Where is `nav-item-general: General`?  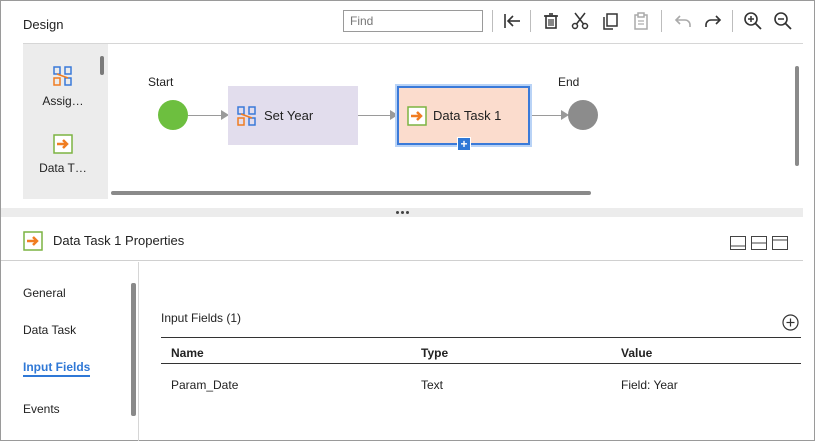
nav-item-general: General is located at coordinates (44, 293).